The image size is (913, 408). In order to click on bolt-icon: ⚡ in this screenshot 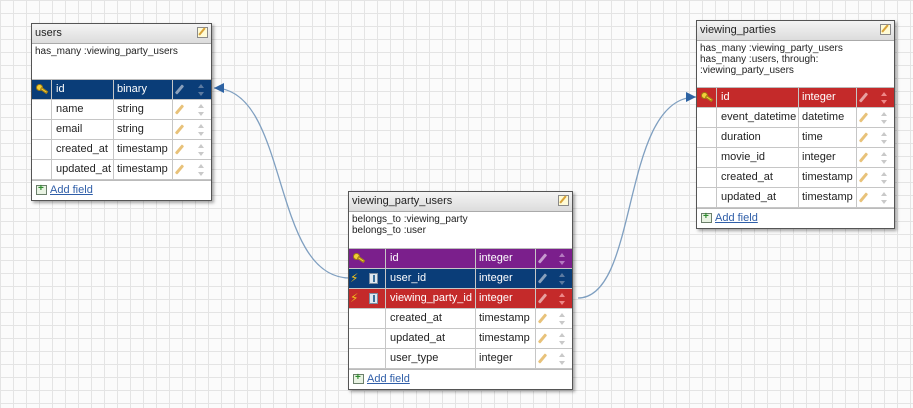, I will do `click(354, 298)`.